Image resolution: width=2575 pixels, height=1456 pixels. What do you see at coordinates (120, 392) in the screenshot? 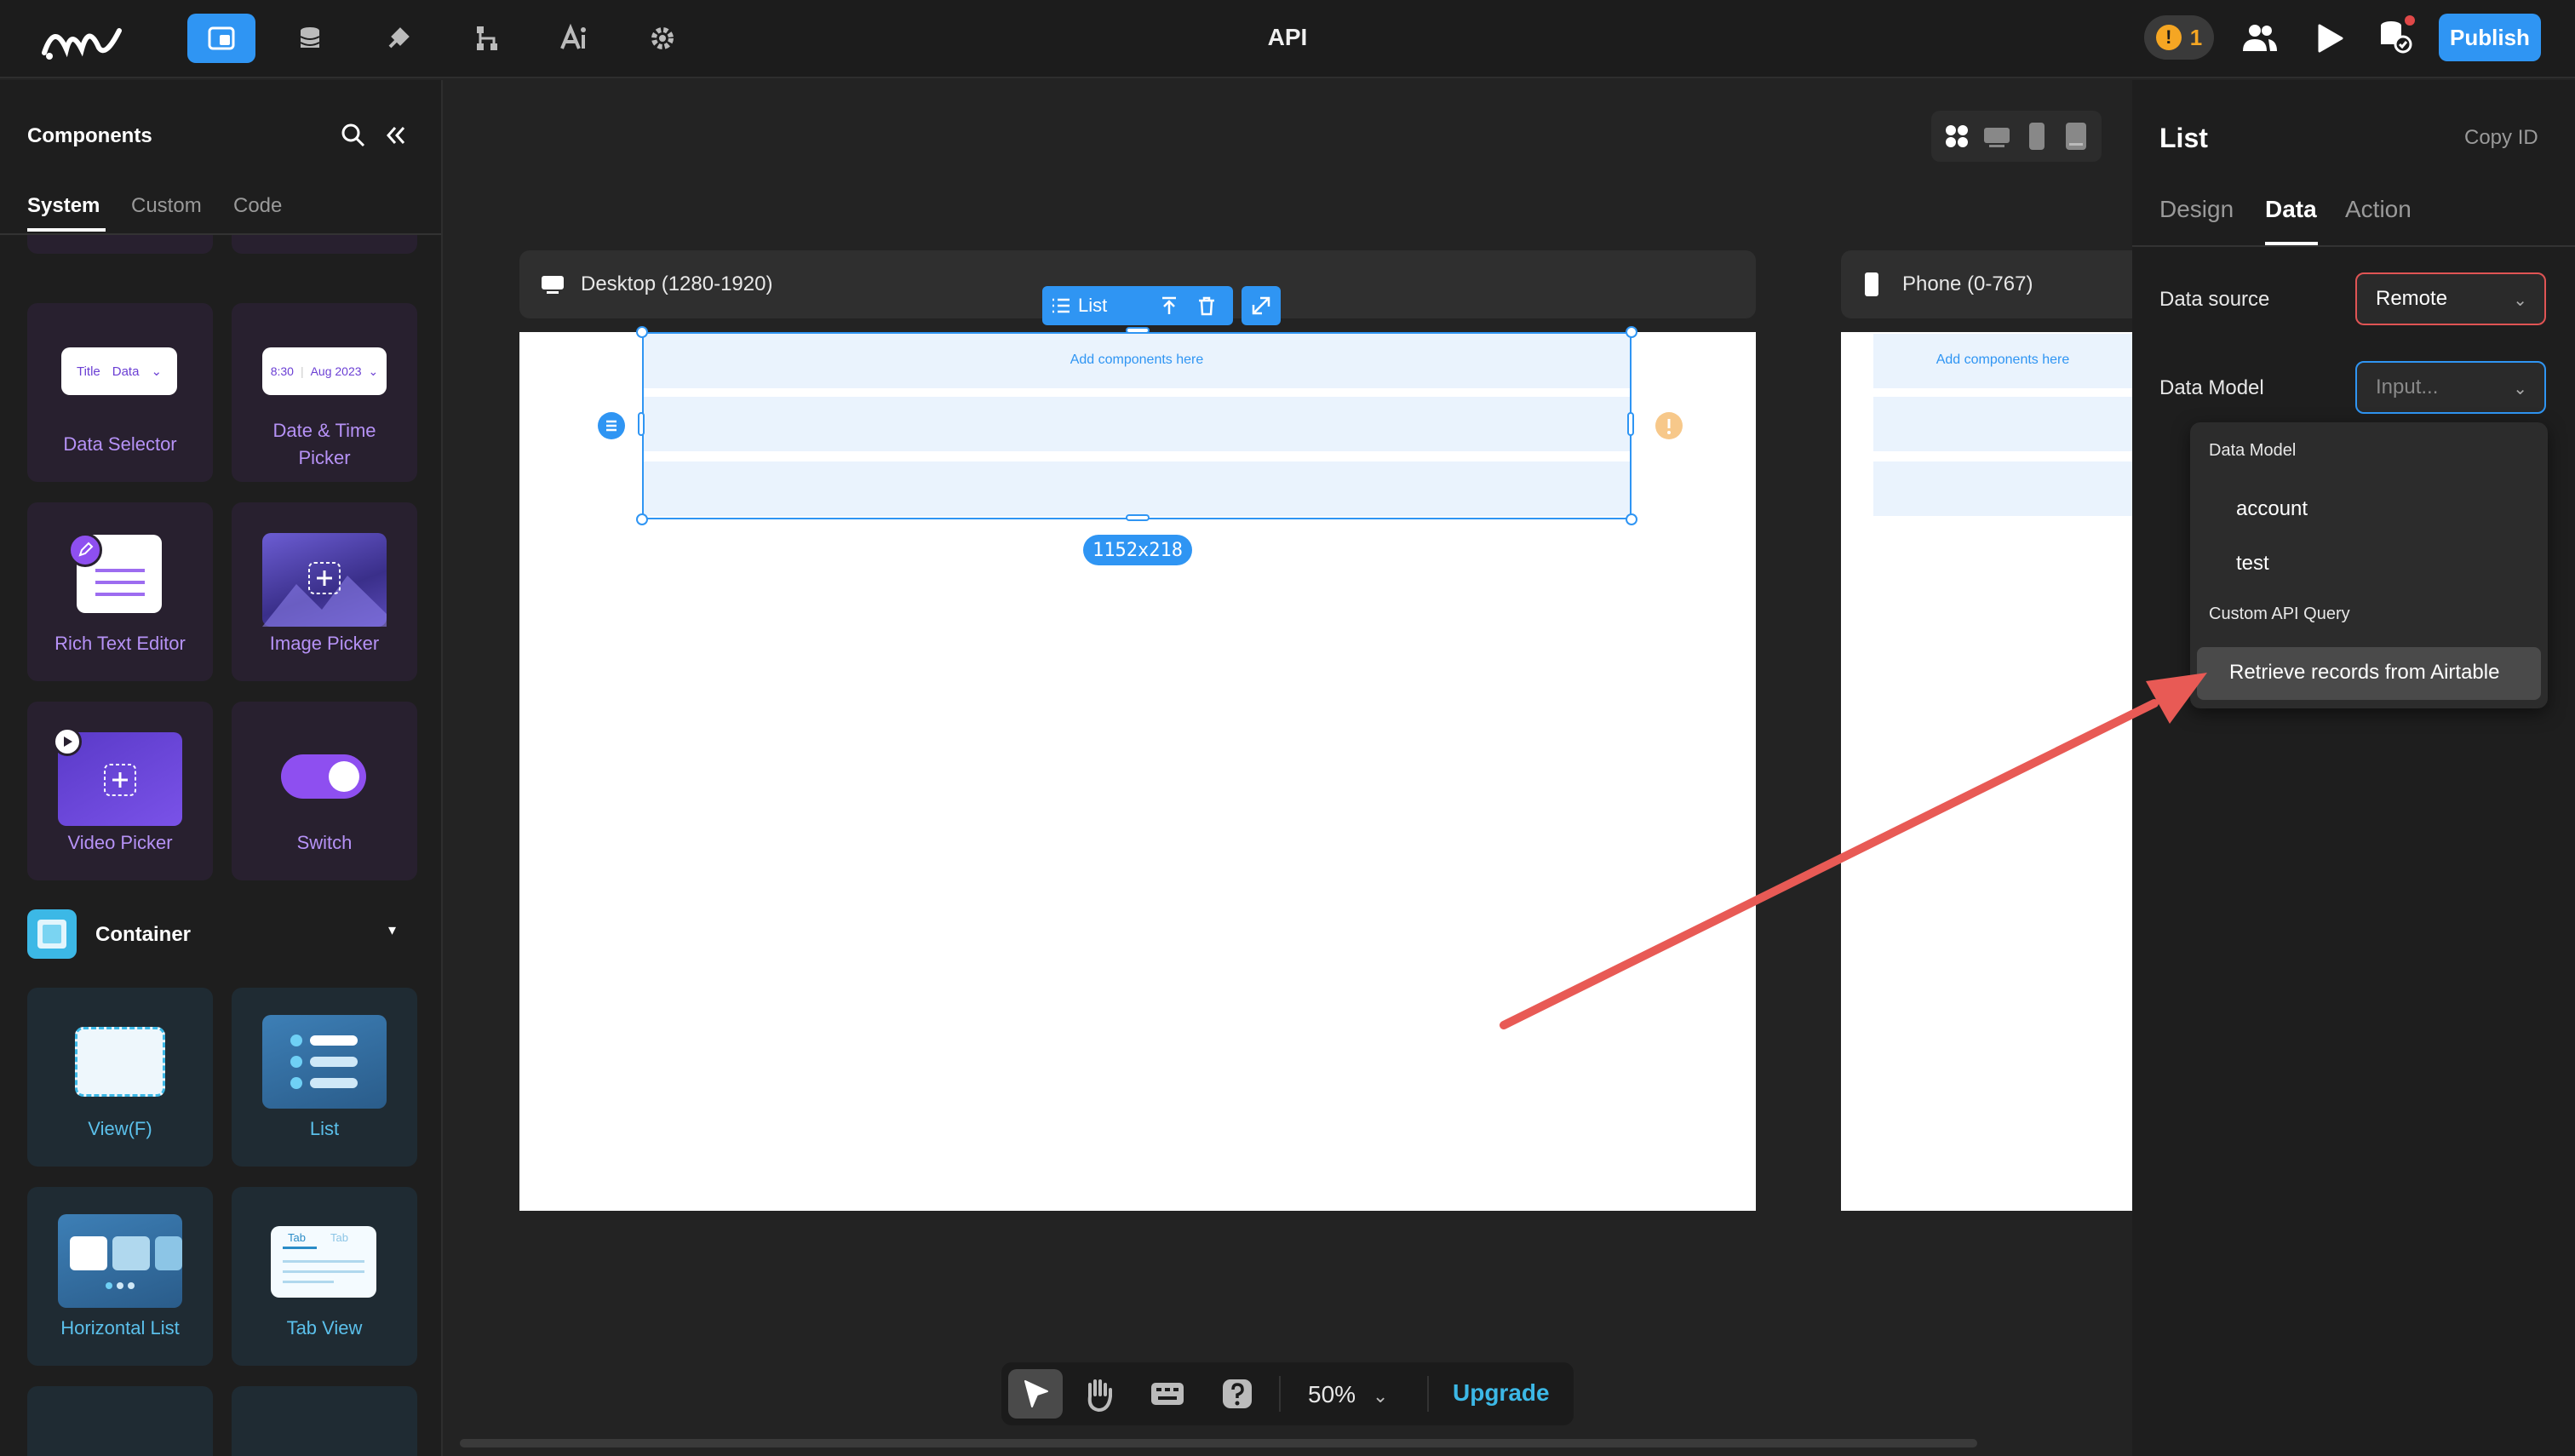
I see `component-data-selector: Title Data ⌄ Data Selector` at bounding box center [120, 392].